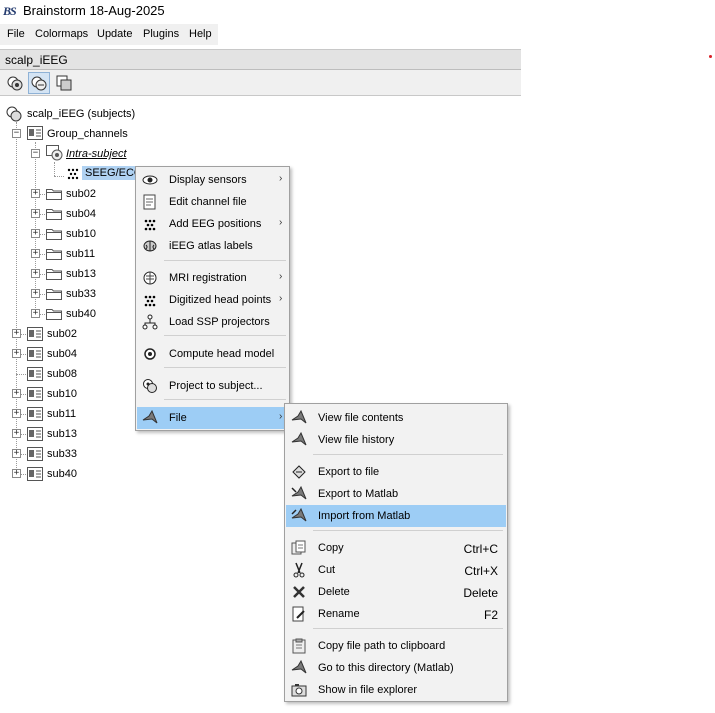 This screenshot has height=713, width=715. I want to click on context-item-compute-head-model: Compute head model, so click(212, 354).